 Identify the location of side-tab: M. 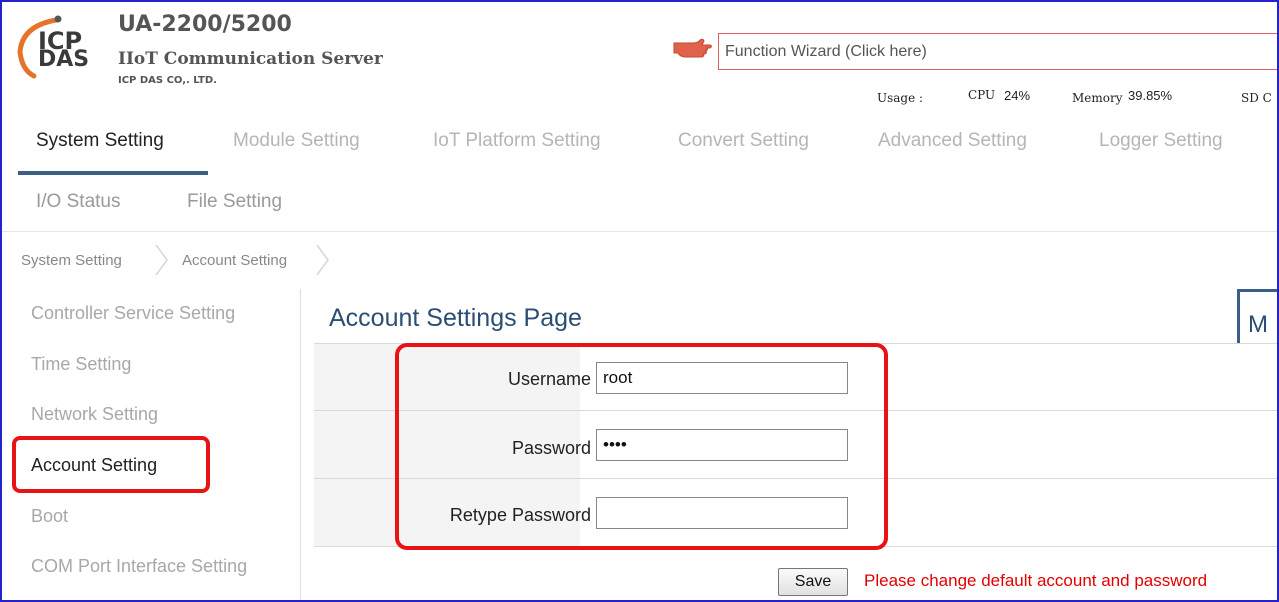
(1257, 318).